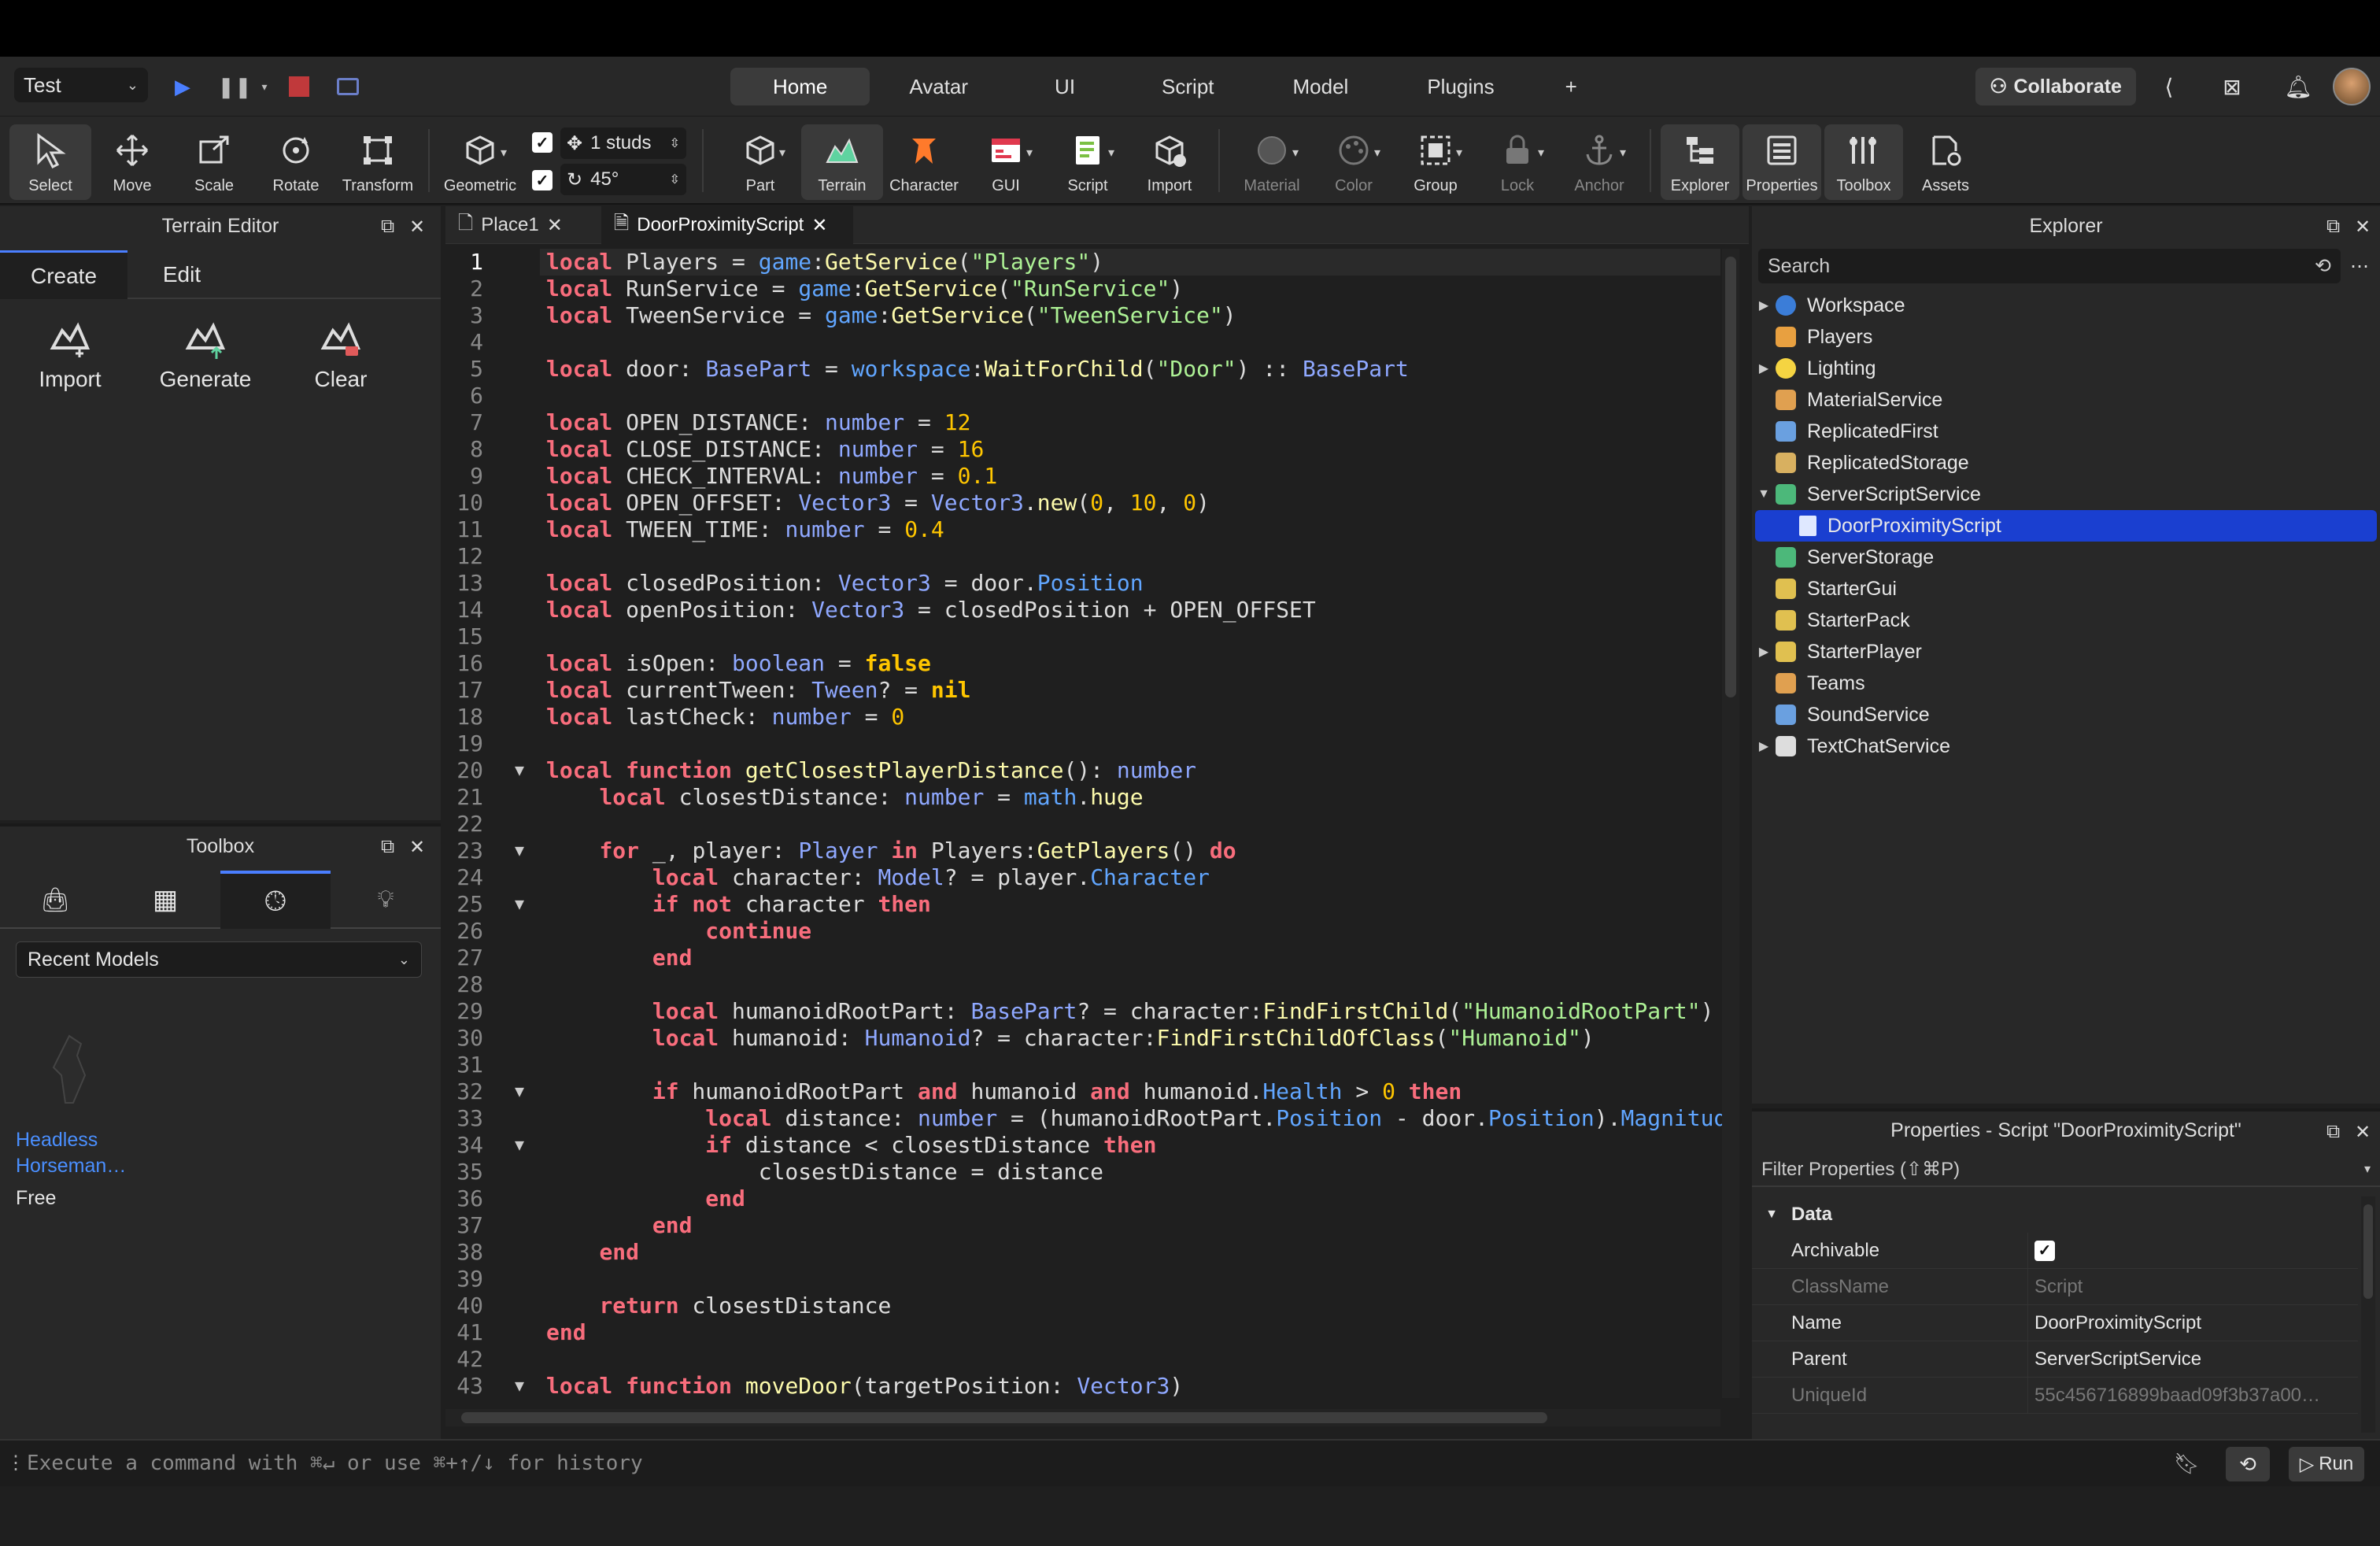 This screenshot has width=2380, height=1546. Describe the element at coordinates (2063, 337) in the screenshot. I see `tree-item-players: Players` at that location.